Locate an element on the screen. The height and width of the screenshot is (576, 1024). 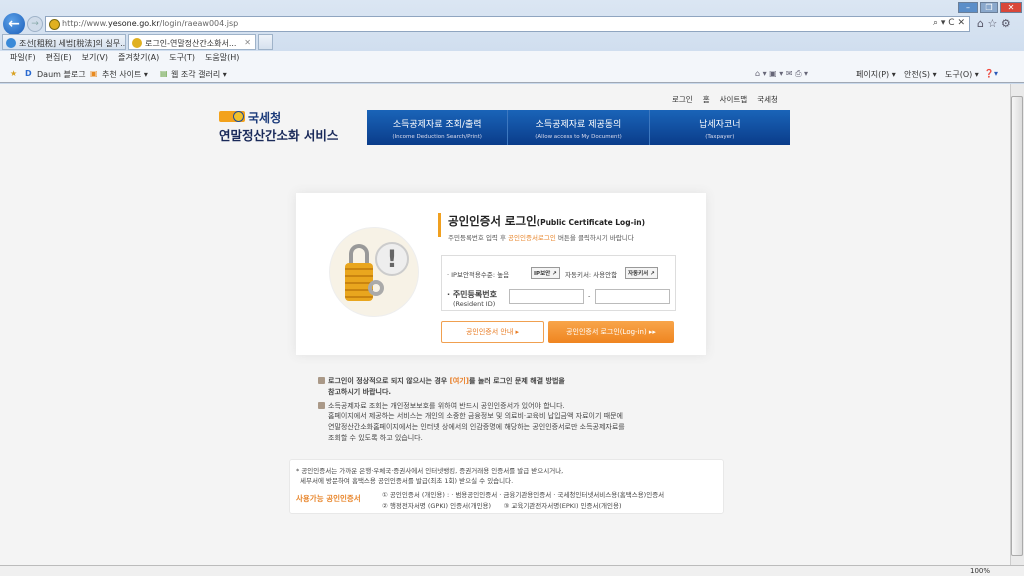
service-name: 연말정산간소화 서비스 is located at coordinates (278, 134).